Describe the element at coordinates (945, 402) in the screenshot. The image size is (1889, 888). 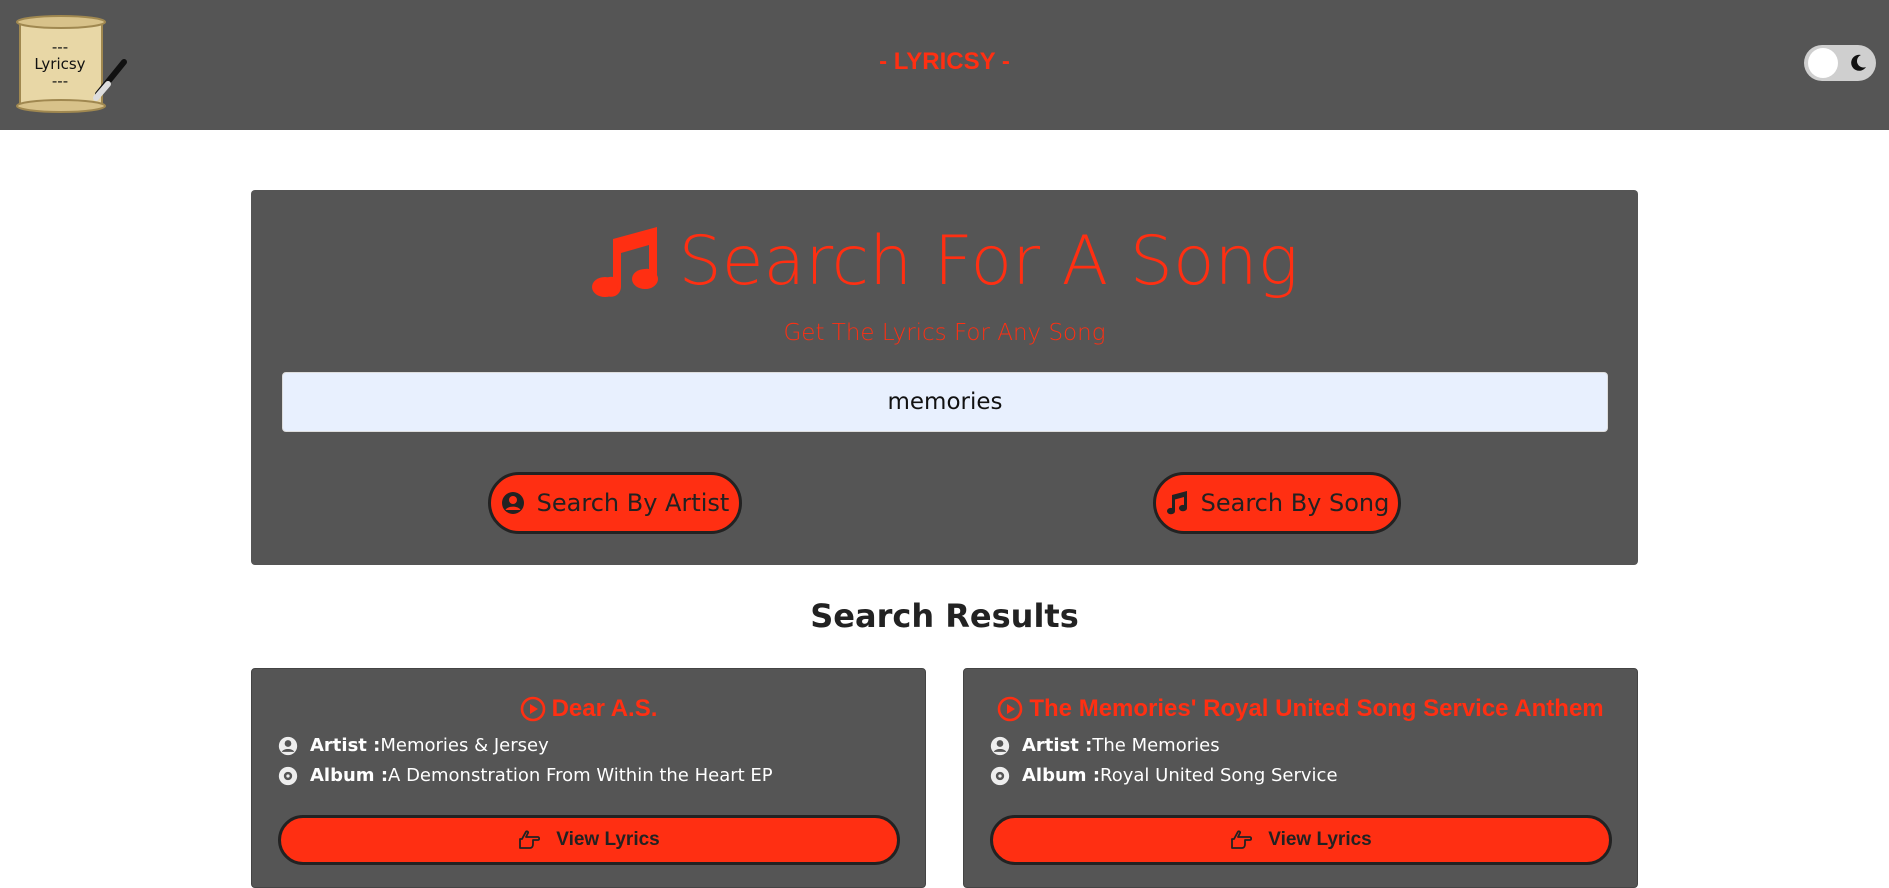
I see `search-input` at that location.